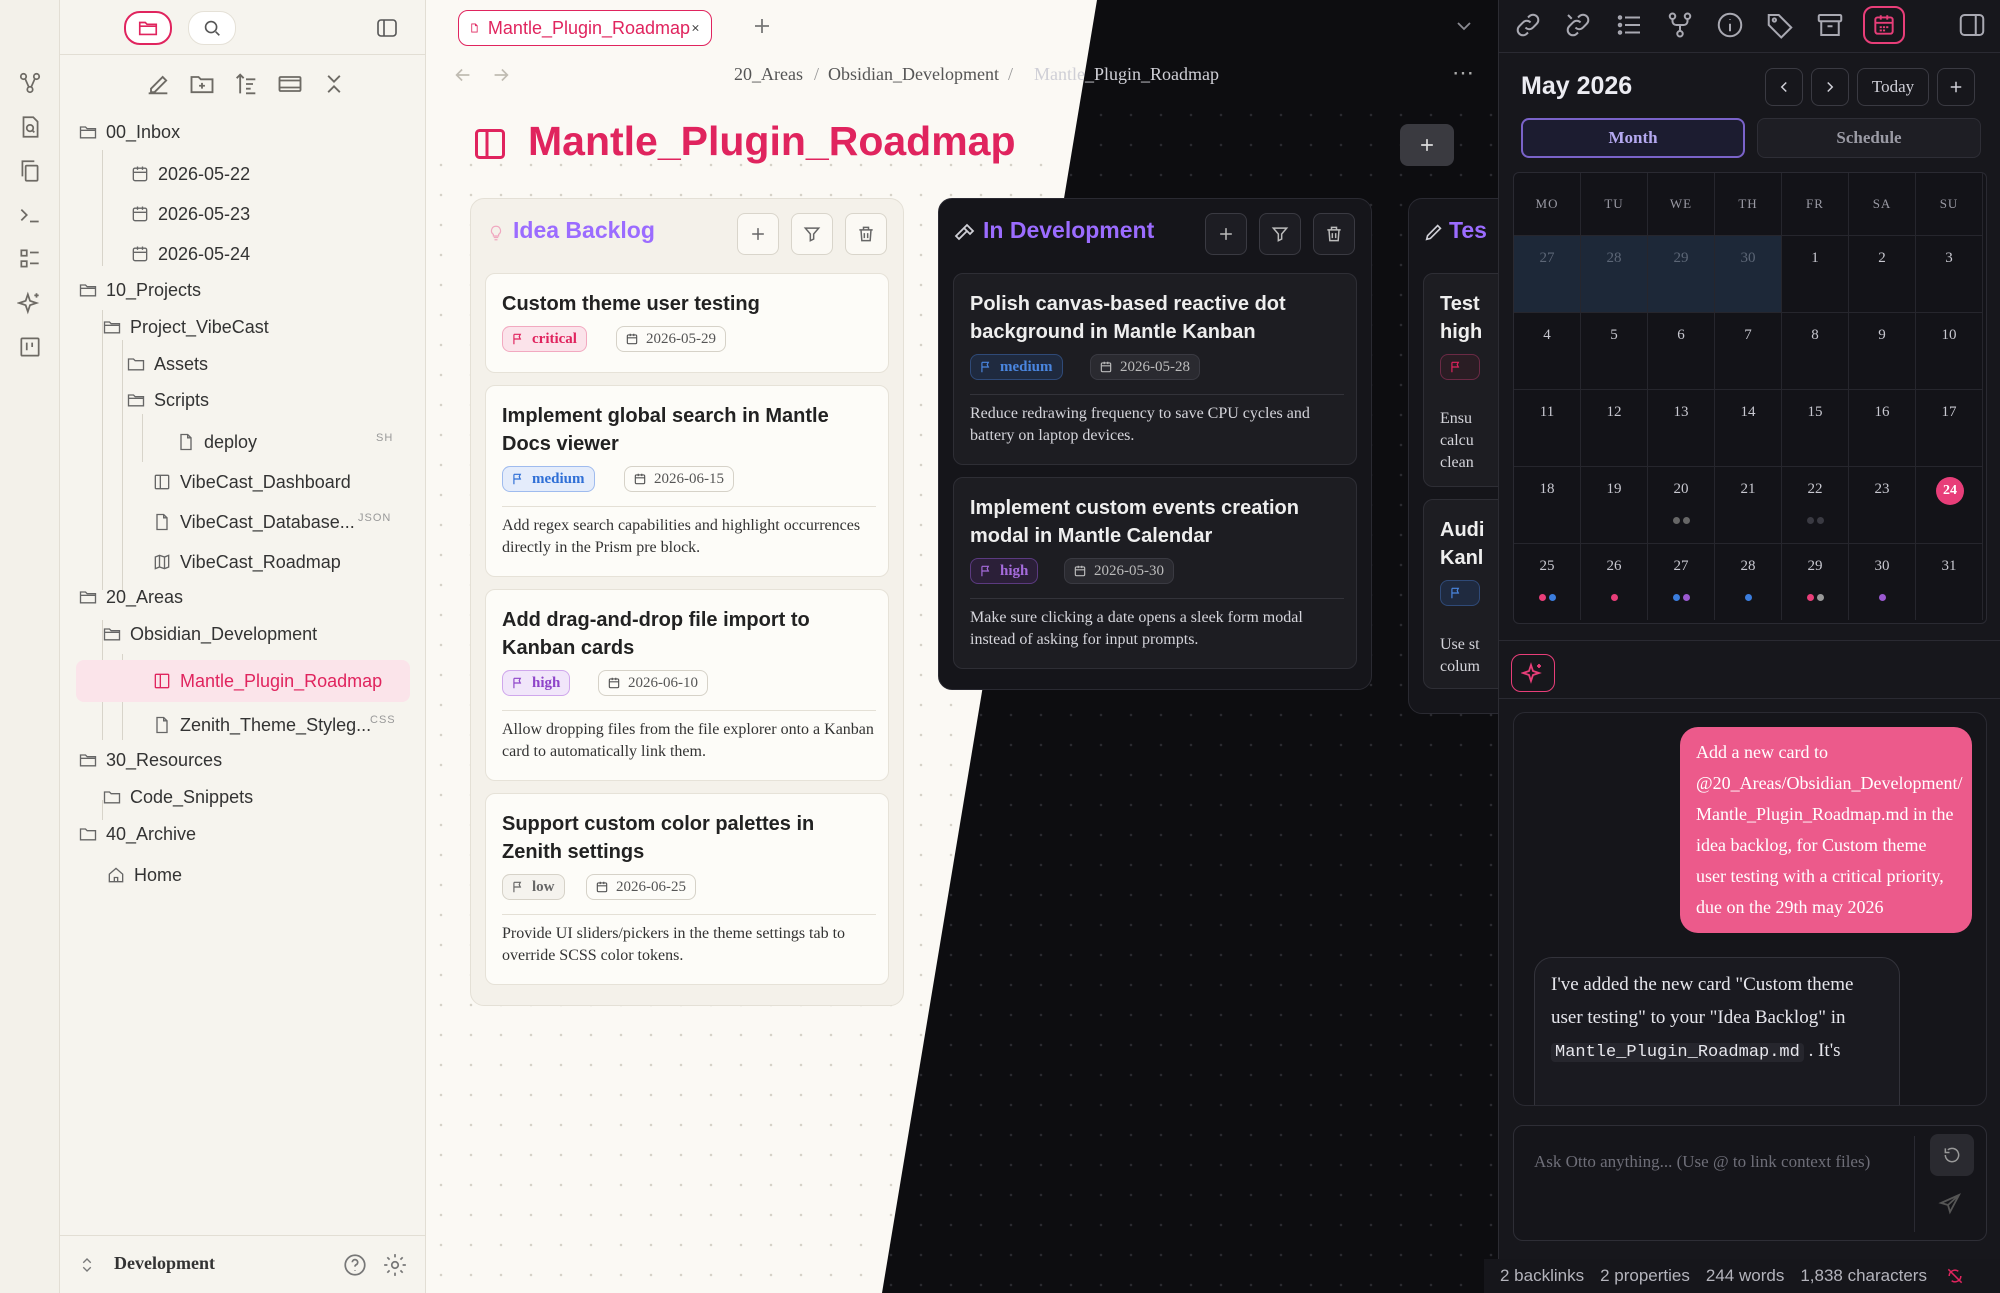 Image resolution: width=2000 pixels, height=1293 pixels. Describe the element at coordinates (533, 887) in the screenshot. I see `priority-badge: low` at that location.